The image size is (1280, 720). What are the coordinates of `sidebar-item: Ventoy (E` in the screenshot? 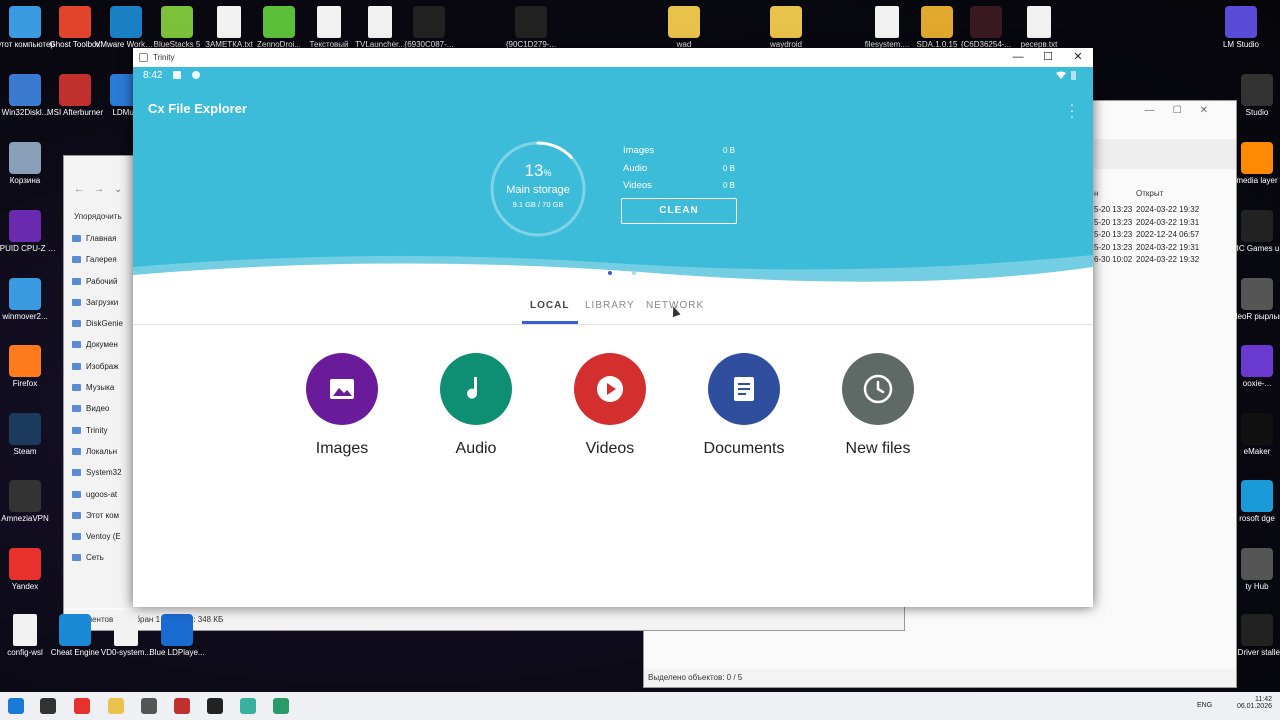 It's located at (99, 536).